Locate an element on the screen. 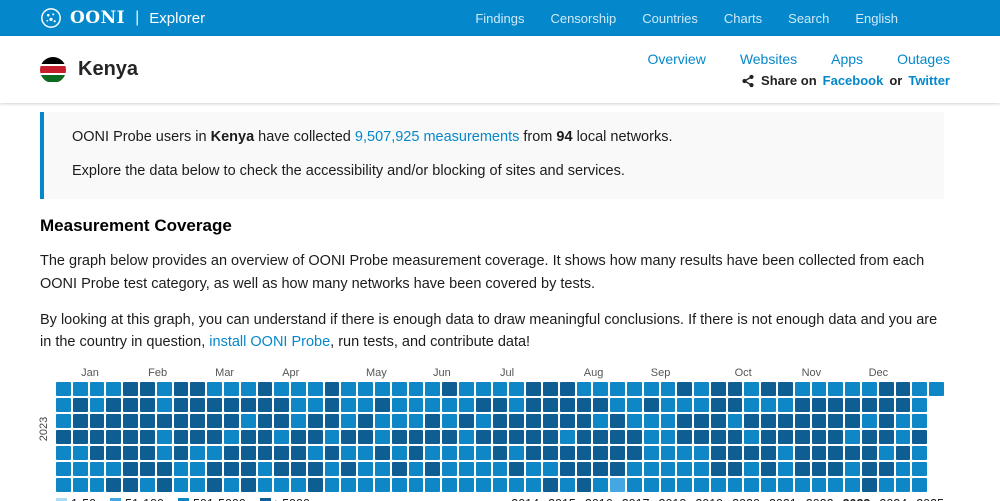  ooni-octopus-logo-icon is located at coordinates (51, 18).